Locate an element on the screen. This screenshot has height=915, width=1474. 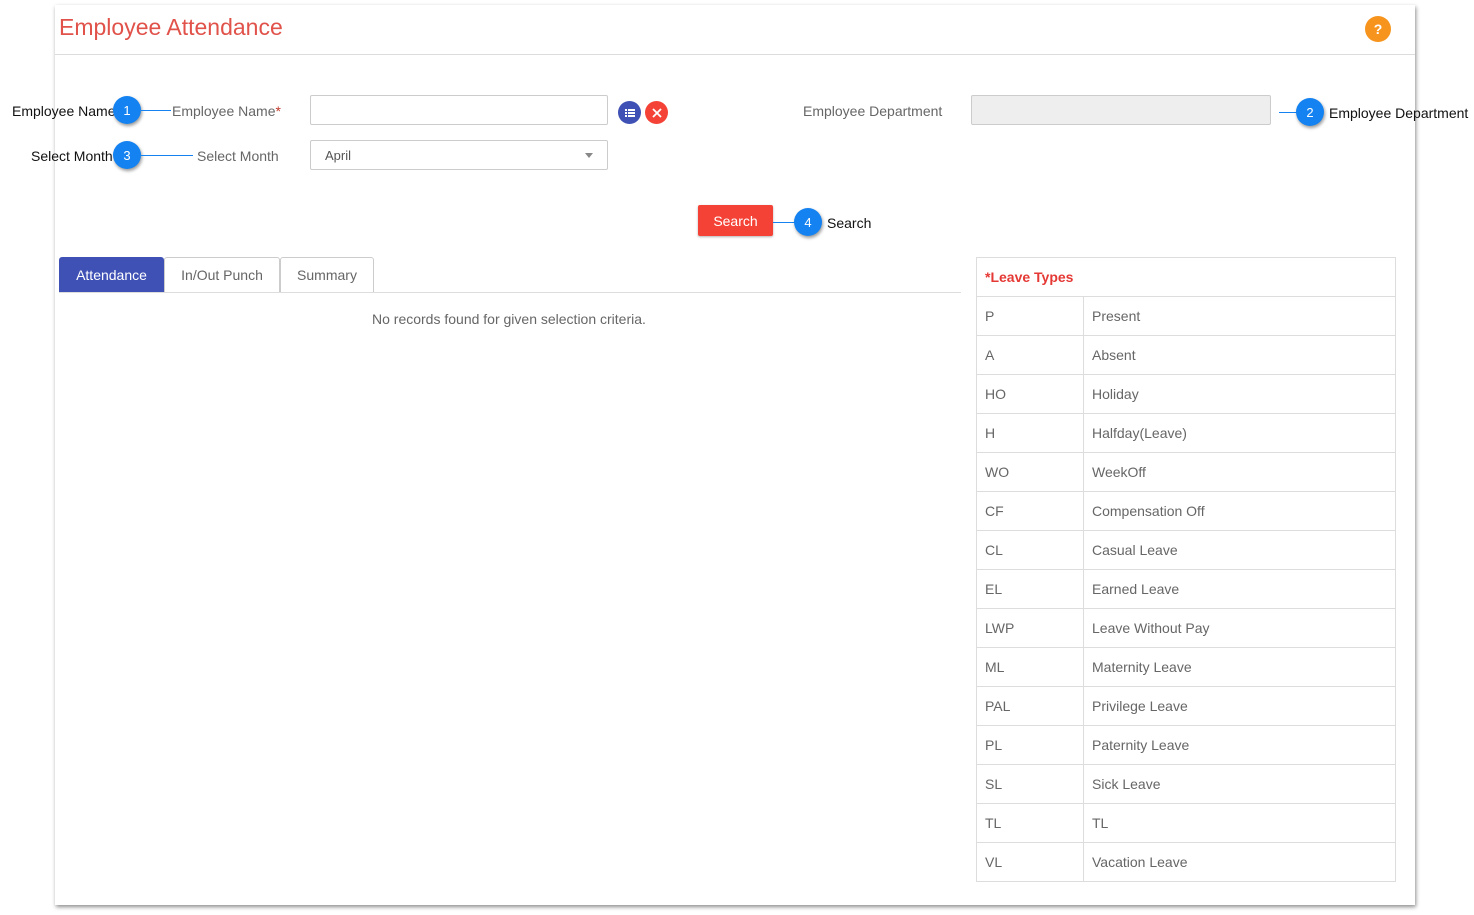
leave-type-name: Compensation Off is located at coordinates (1239, 511).